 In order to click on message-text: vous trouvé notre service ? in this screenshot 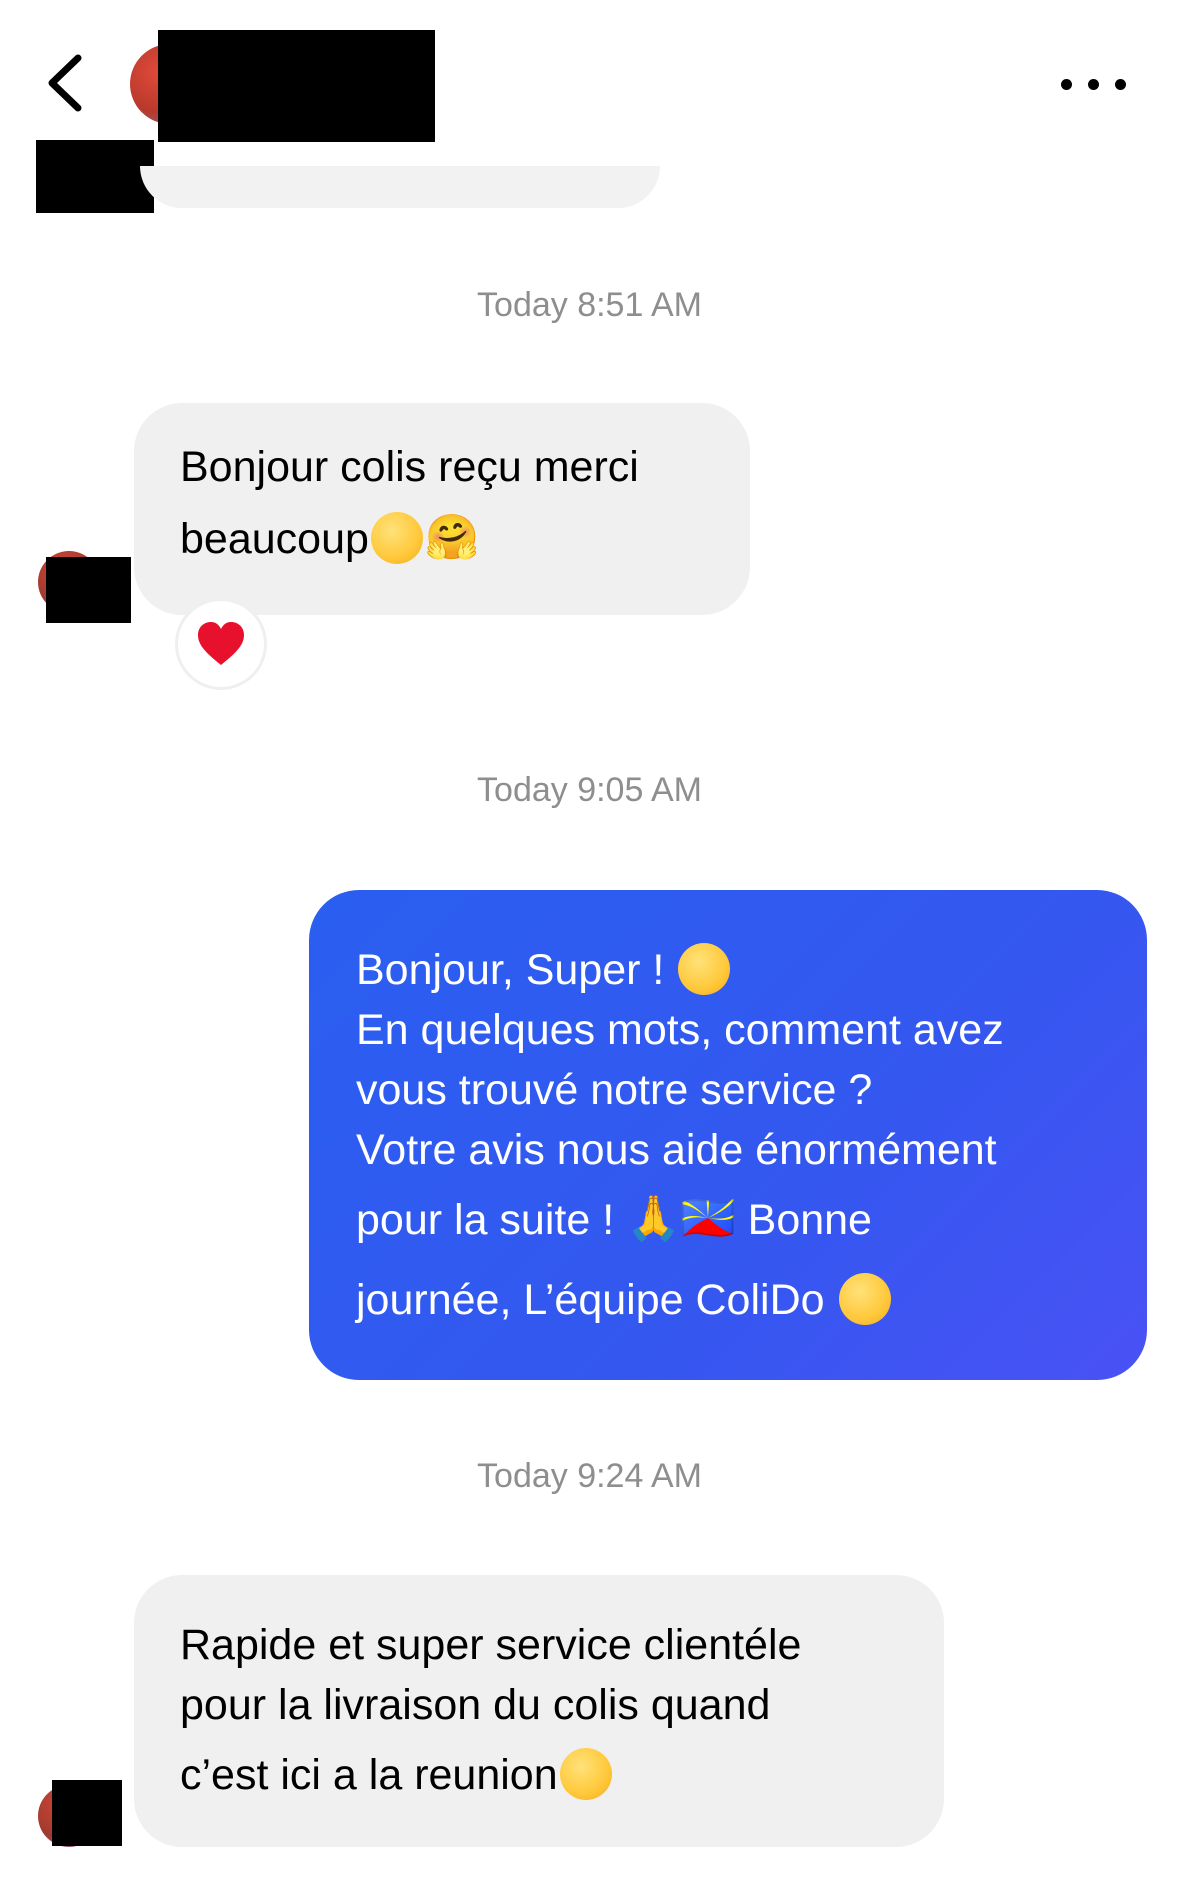, I will do `click(614, 1090)`.